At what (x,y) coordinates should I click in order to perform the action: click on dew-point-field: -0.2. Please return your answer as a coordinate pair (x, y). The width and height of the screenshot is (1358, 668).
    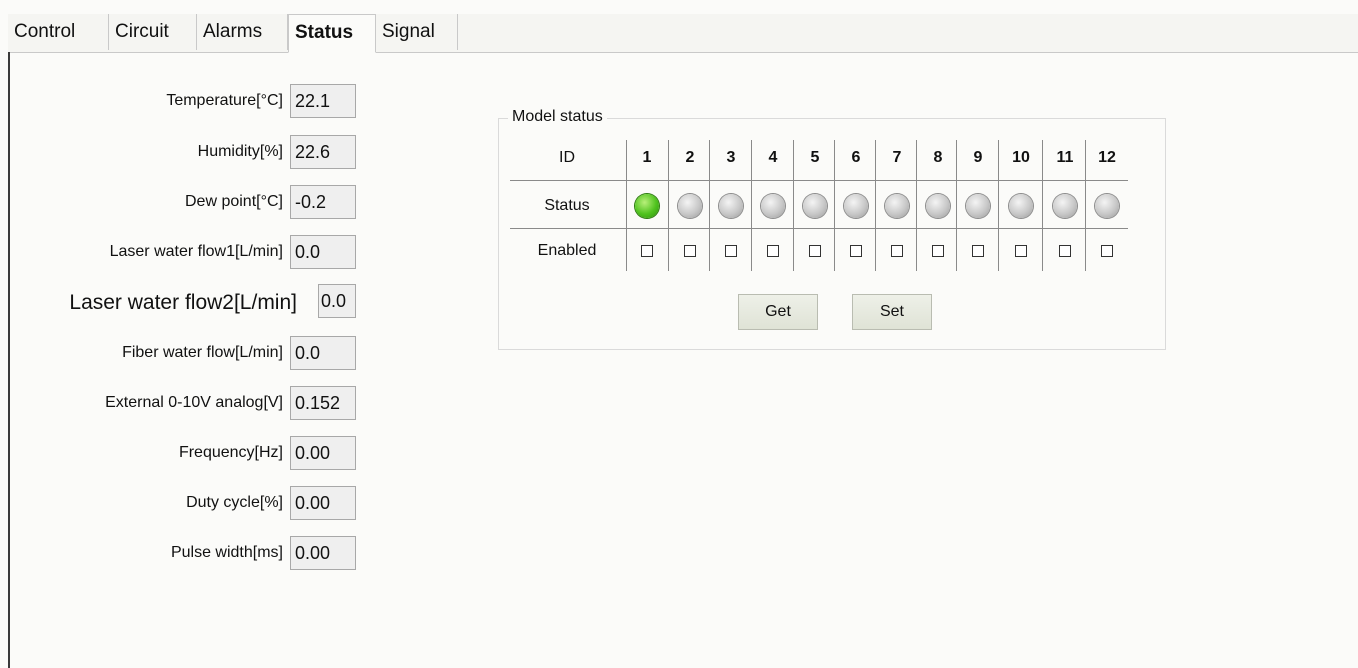
    Looking at the image, I should click on (323, 202).